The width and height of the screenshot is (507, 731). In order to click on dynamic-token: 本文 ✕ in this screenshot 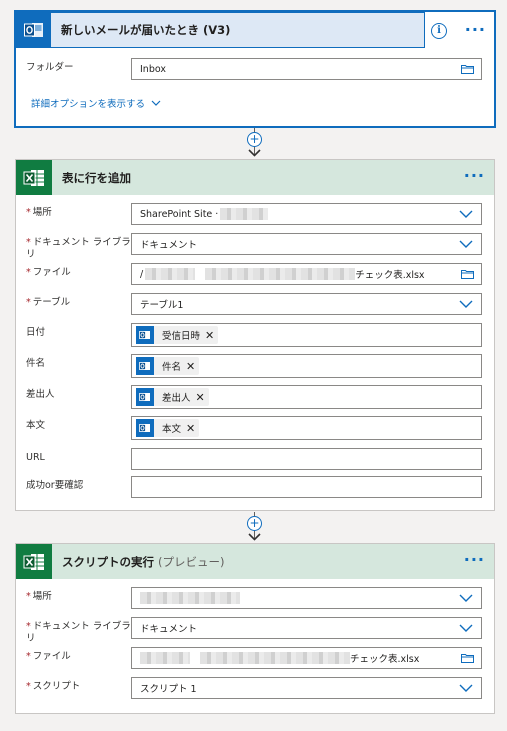, I will do `click(168, 428)`.